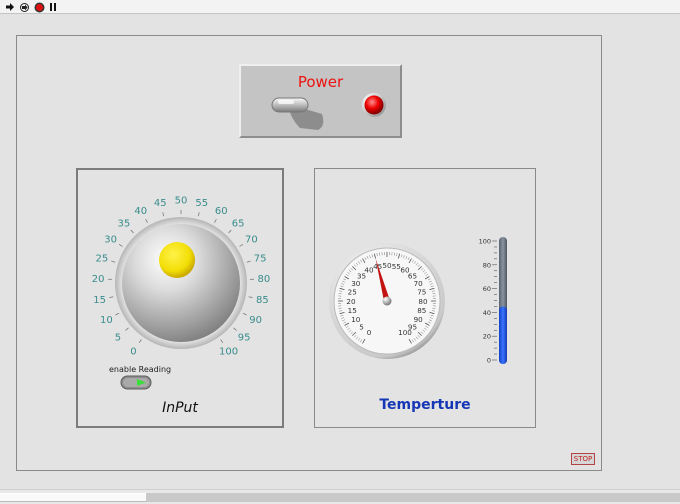 The width and height of the screenshot is (680, 504). What do you see at coordinates (487, 289) in the screenshot?
I see `tank-tick-label: 60` at bounding box center [487, 289].